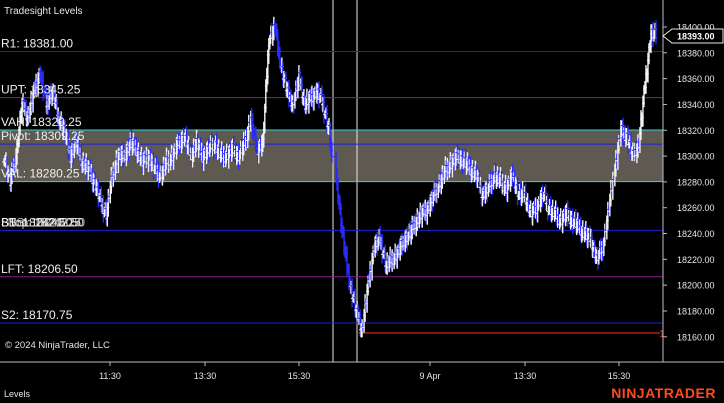 The image size is (724, 403). Describe the element at coordinates (110, 376) in the screenshot. I see `time-tick-label: 11:30` at that location.